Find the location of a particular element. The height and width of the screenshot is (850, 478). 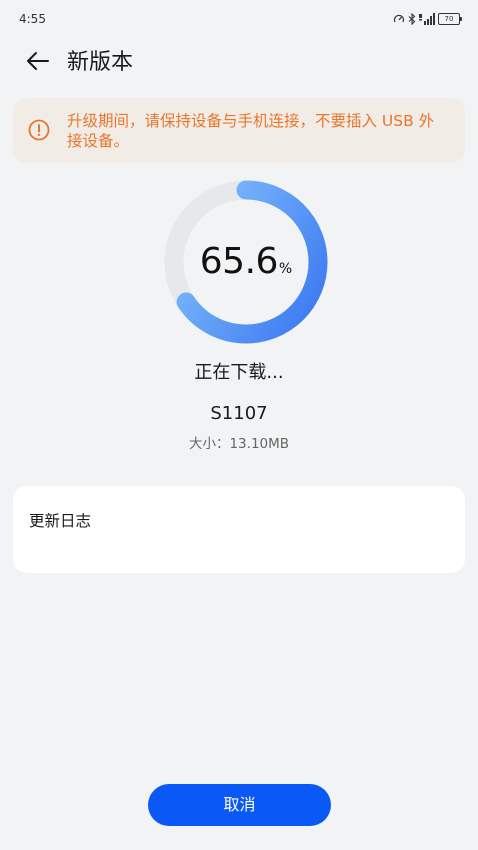

status-icons: 70 is located at coordinates (427, 19).